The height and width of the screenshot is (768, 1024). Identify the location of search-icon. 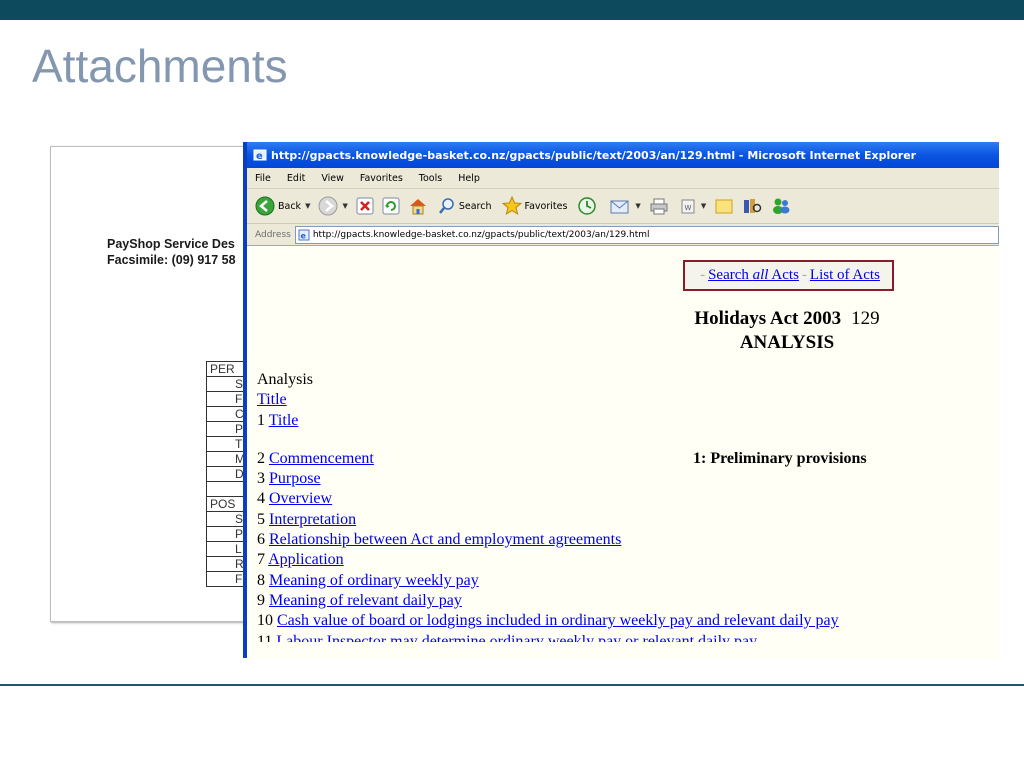
(446, 206).